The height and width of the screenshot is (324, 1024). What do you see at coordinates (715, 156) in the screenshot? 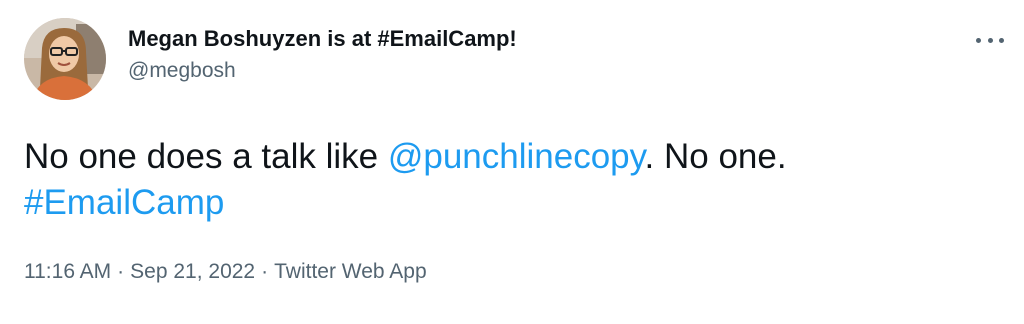
I see `tweet-text-part: . No one.` at bounding box center [715, 156].